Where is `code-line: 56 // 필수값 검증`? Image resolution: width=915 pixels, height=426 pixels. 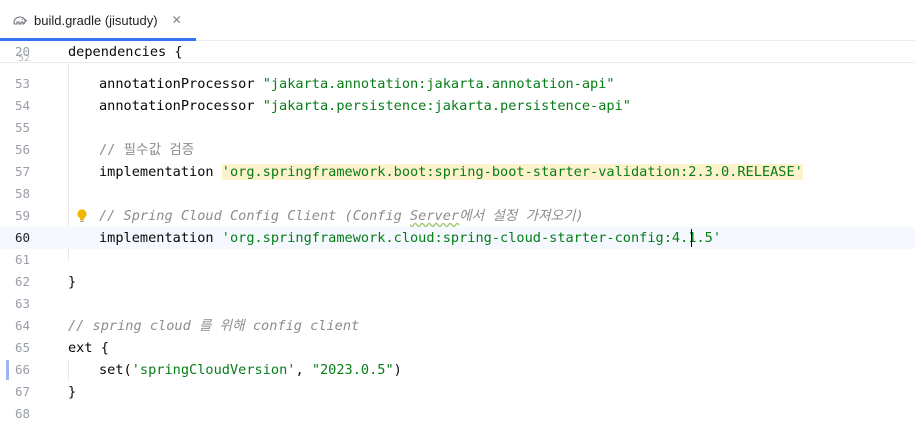
code-line: 56 // 필수값 검증 is located at coordinates (457, 150).